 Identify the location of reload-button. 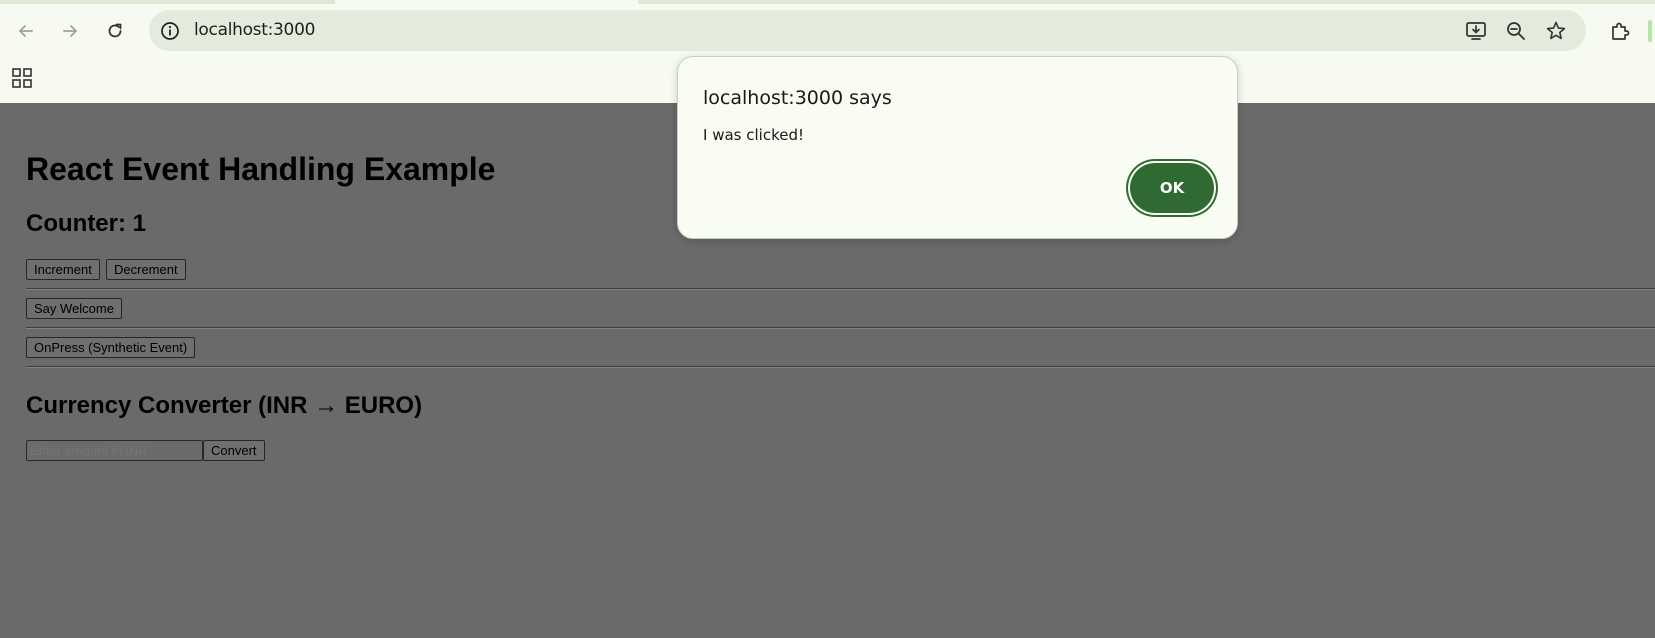
(115, 31).